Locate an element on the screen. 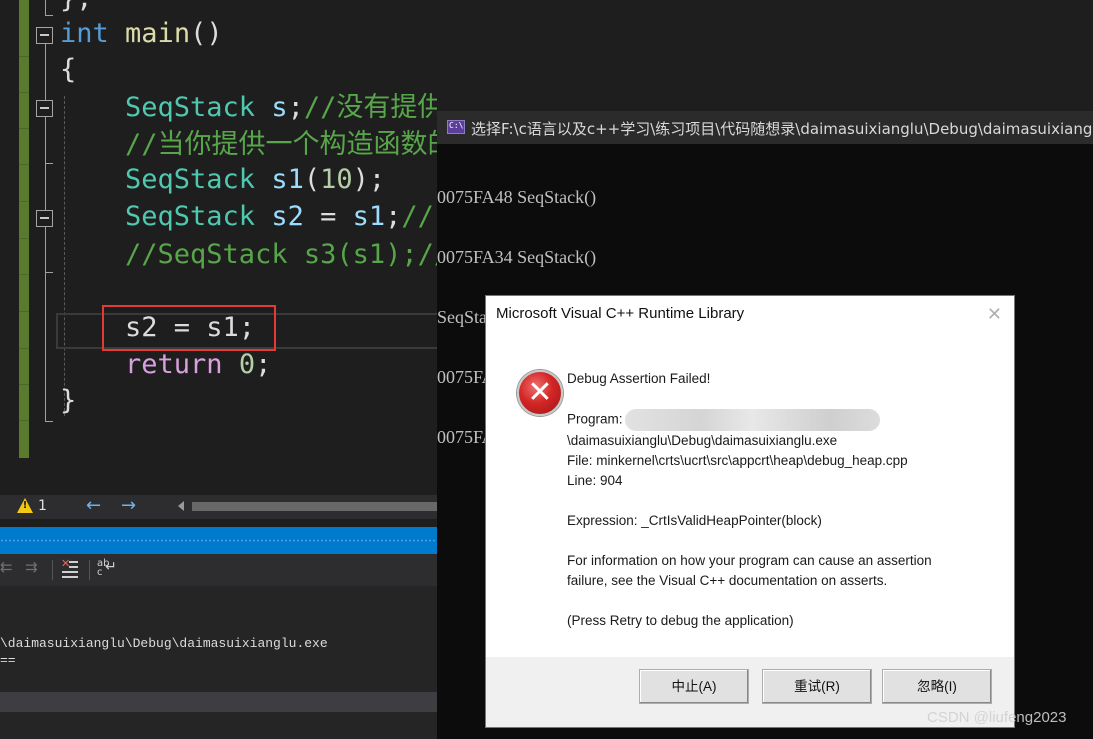 The image size is (1093, 739). word-wrap-icon: ab c ↵ is located at coordinates (107, 568).